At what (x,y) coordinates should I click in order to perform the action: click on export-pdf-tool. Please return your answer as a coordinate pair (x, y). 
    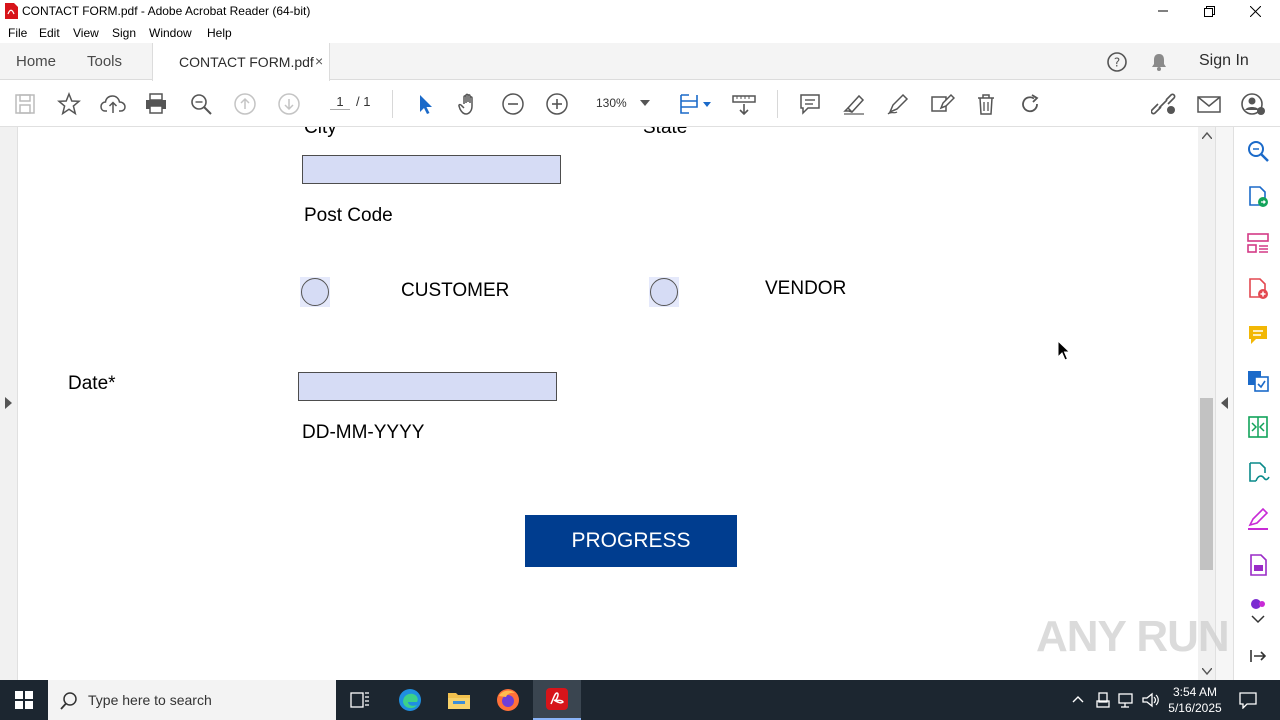
    Looking at the image, I should click on (1258, 197).